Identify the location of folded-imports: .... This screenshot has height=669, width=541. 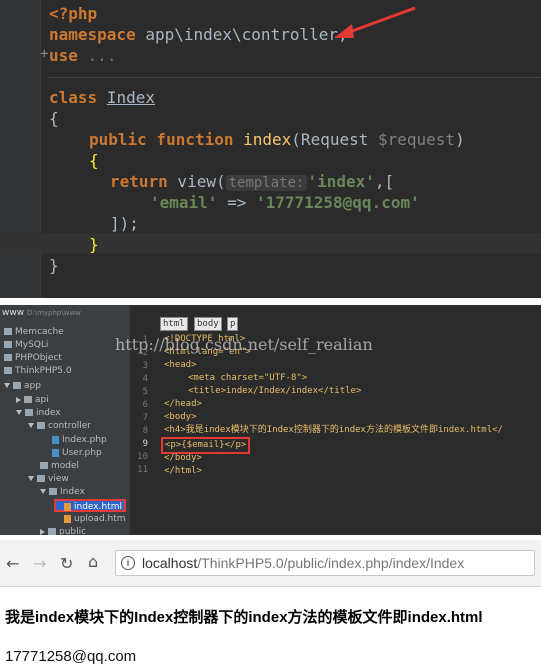
(97, 55).